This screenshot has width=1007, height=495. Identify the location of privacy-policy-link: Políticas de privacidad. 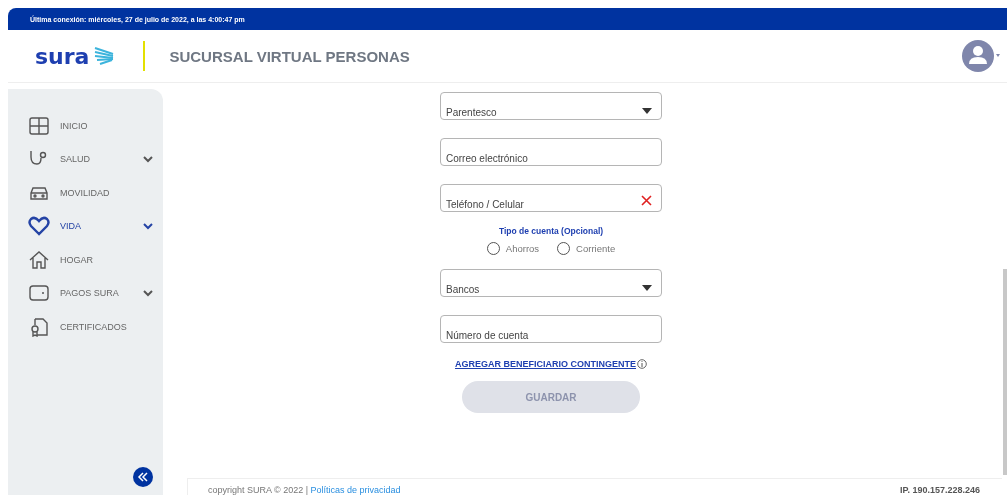
(355, 490).